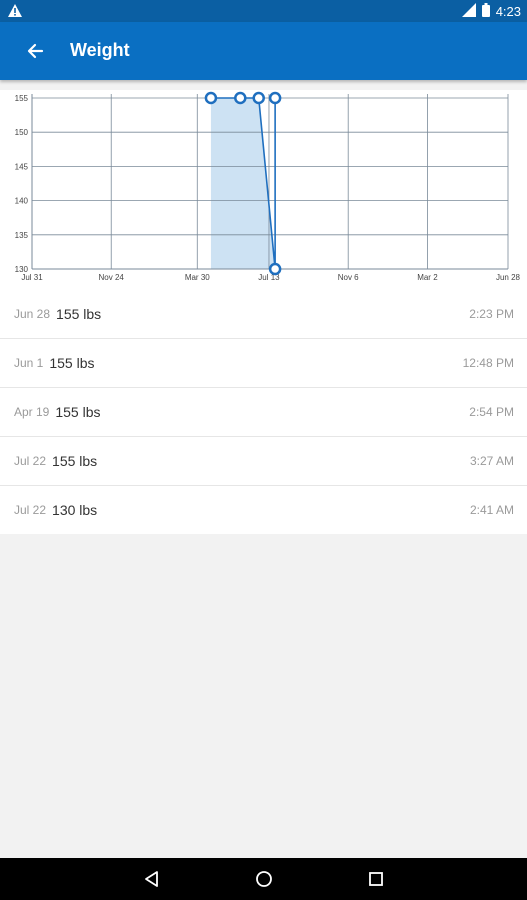  I want to click on app-bar: Weight, so click(263, 51).